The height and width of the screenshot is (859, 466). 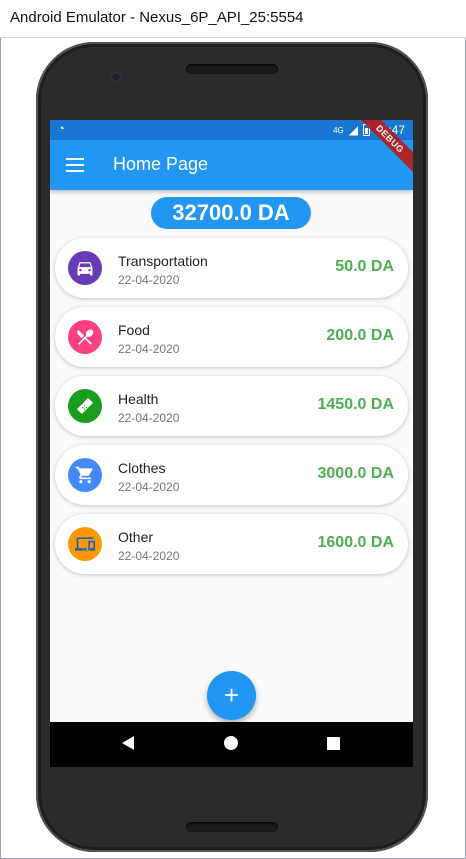 What do you see at coordinates (163, 261) in the screenshot?
I see `expense-category: Transportation` at bounding box center [163, 261].